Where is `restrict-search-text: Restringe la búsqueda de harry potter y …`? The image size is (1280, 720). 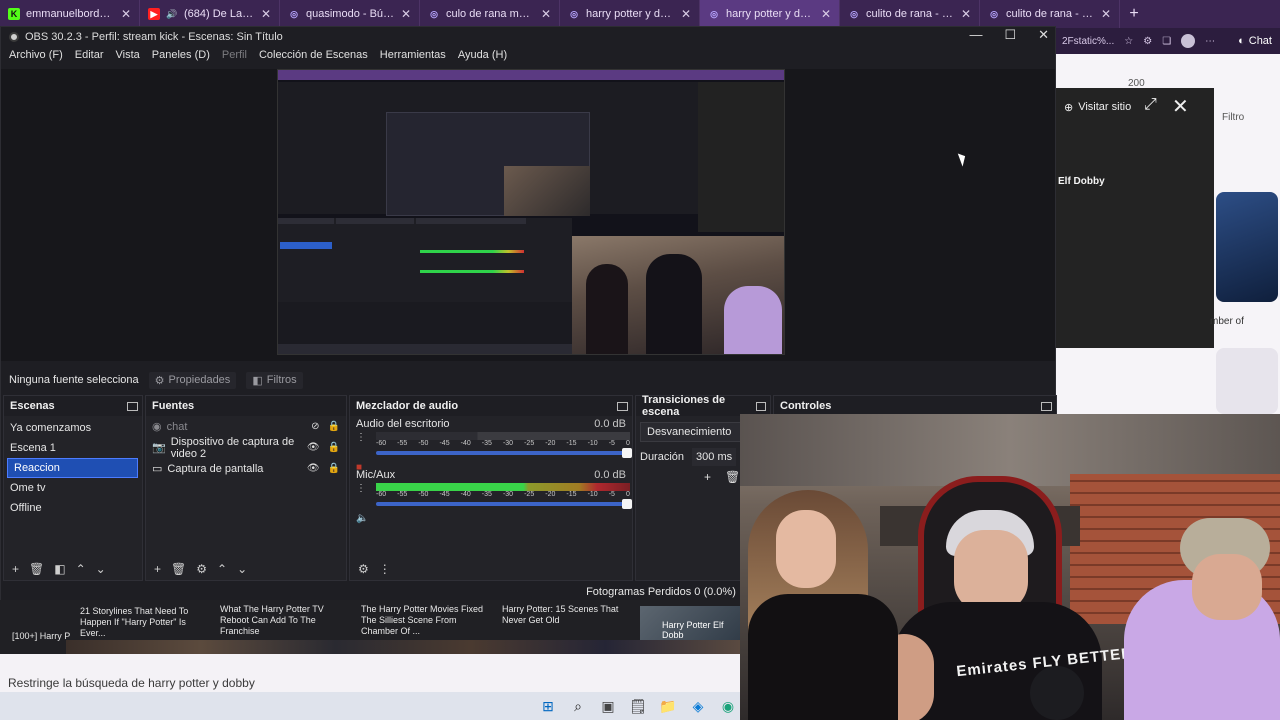
restrict-search-text: Restringe la búsqueda de harry potter y … is located at coordinates (131, 683).